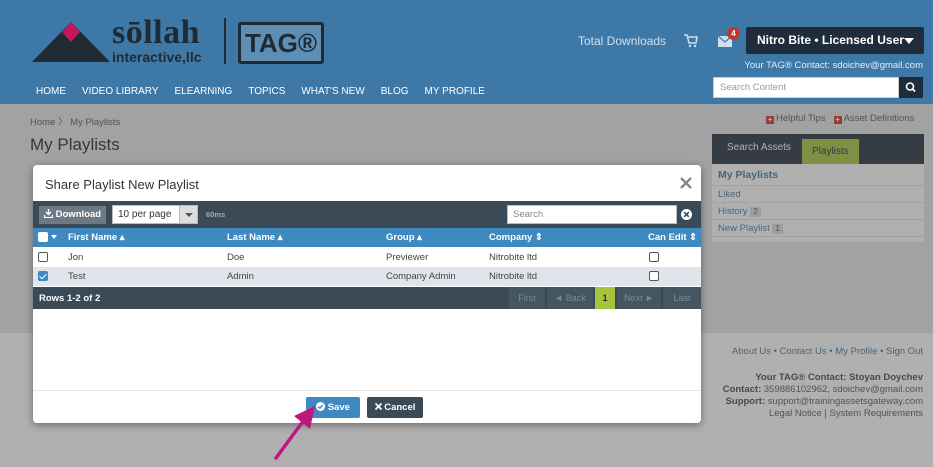 This screenshot has width=933, height=467. Describe the element at coordinates (294, 433) in the screenshot. I see `pointer-arrow-icon` at that location.